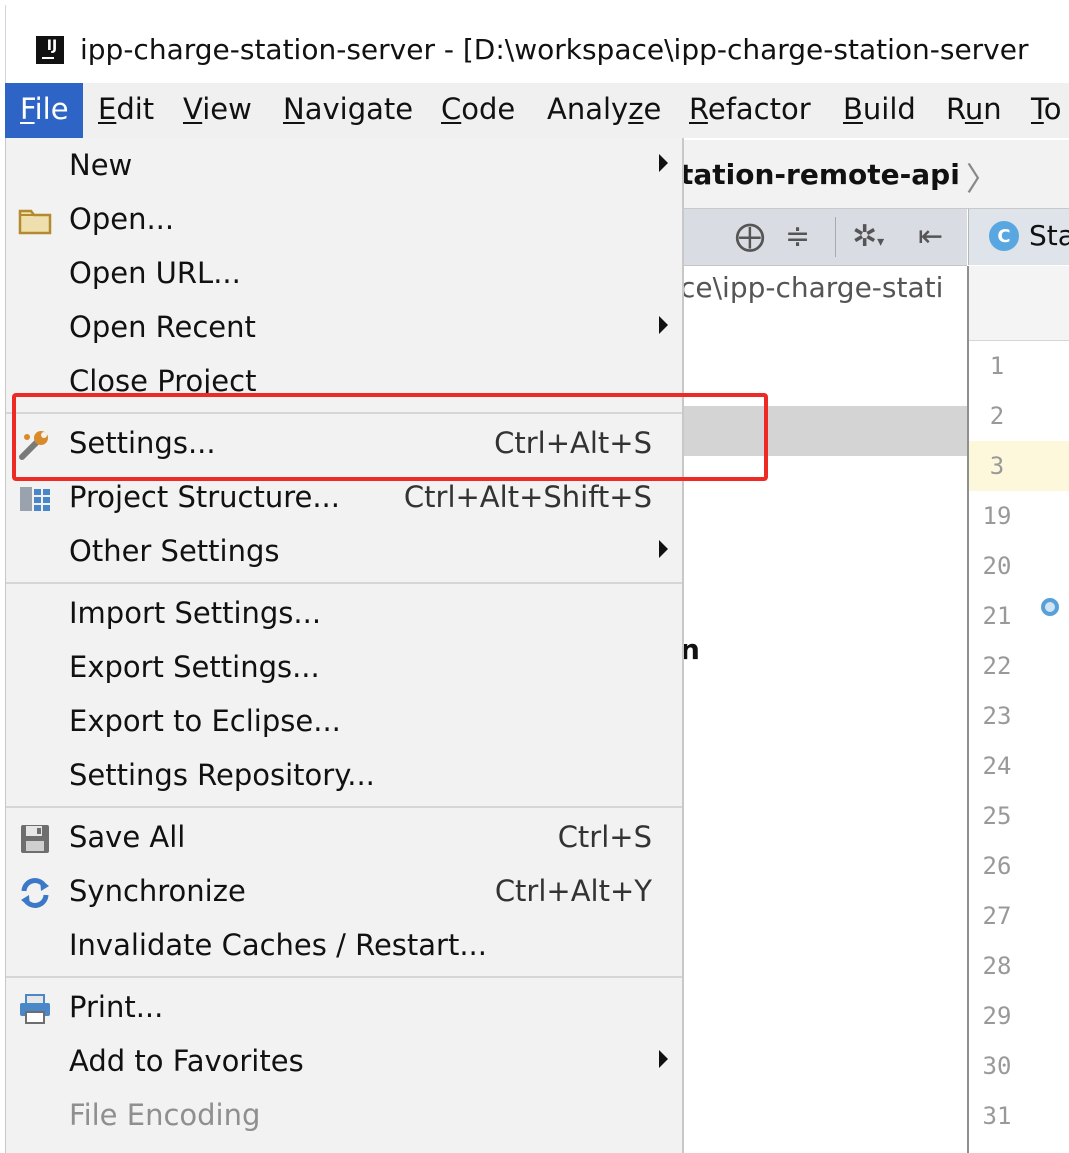  What do you see at coordinates (997, 466) in the screenshot?
I see `line-number: 3` at bounding box center [997, 466].